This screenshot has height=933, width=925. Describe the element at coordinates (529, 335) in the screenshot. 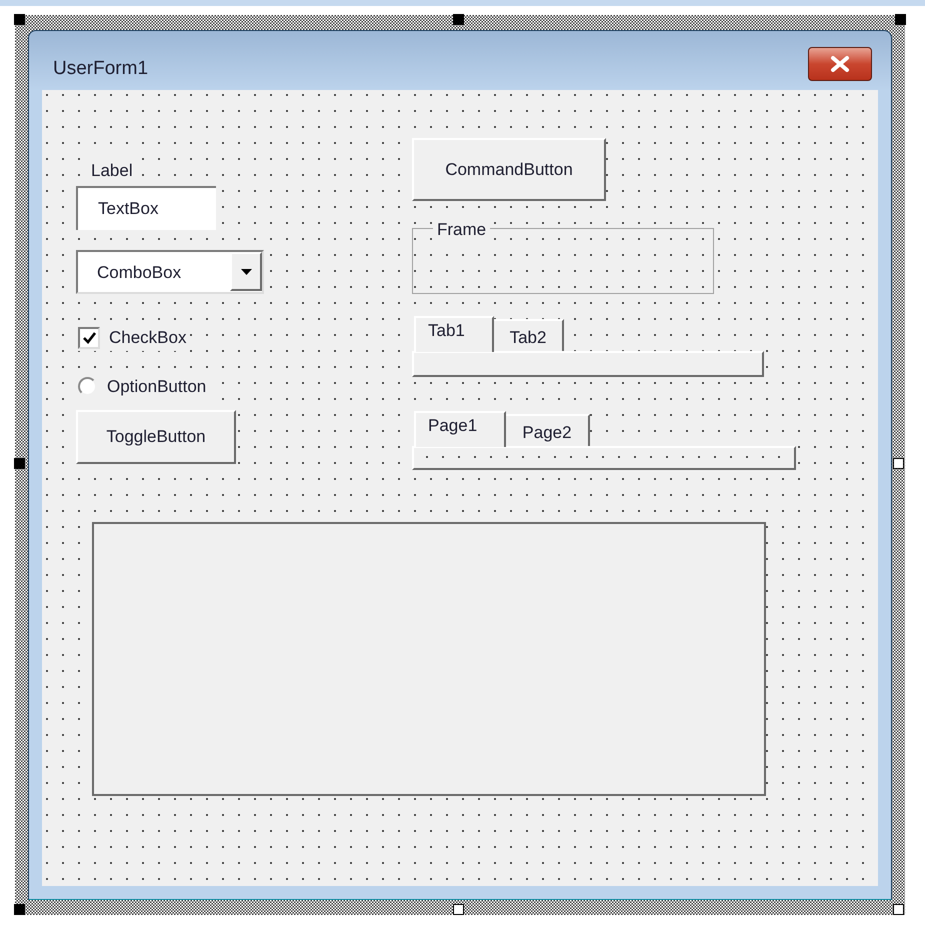

I see `tab: Tab2` at that location.